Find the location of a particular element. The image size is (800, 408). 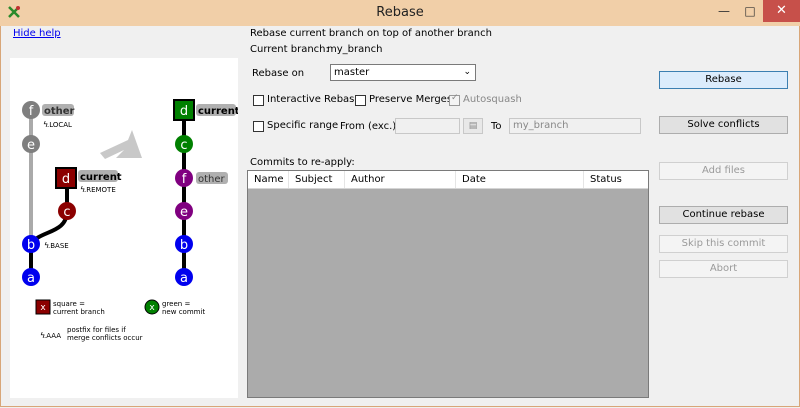

skip-commit-button: Skip this commit is located at coordinates (723, 244).